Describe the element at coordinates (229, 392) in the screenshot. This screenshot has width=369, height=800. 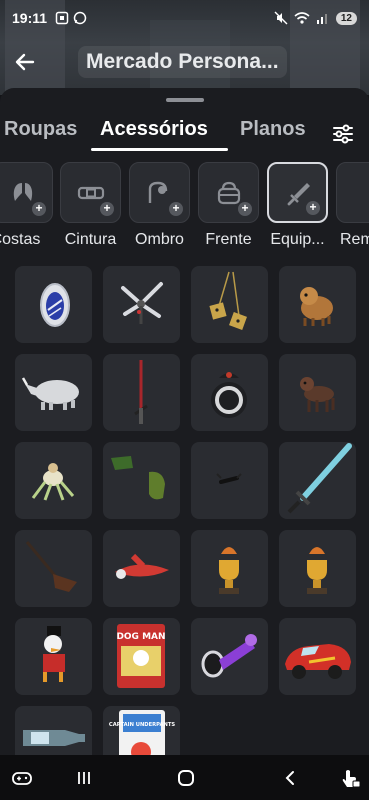
I see `bb-droid-item` at that location.